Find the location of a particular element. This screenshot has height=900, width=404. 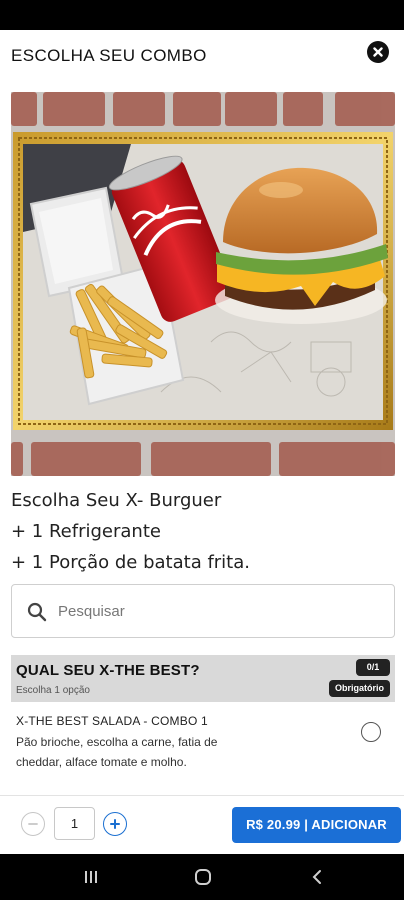

increase-quantity-button is located at coordinates (115, 824).